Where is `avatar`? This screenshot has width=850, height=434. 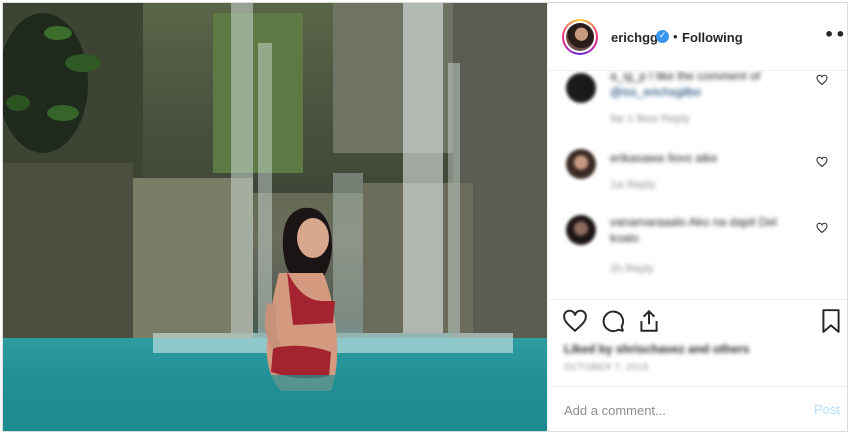 avatar is located at coordinates (580, 37).